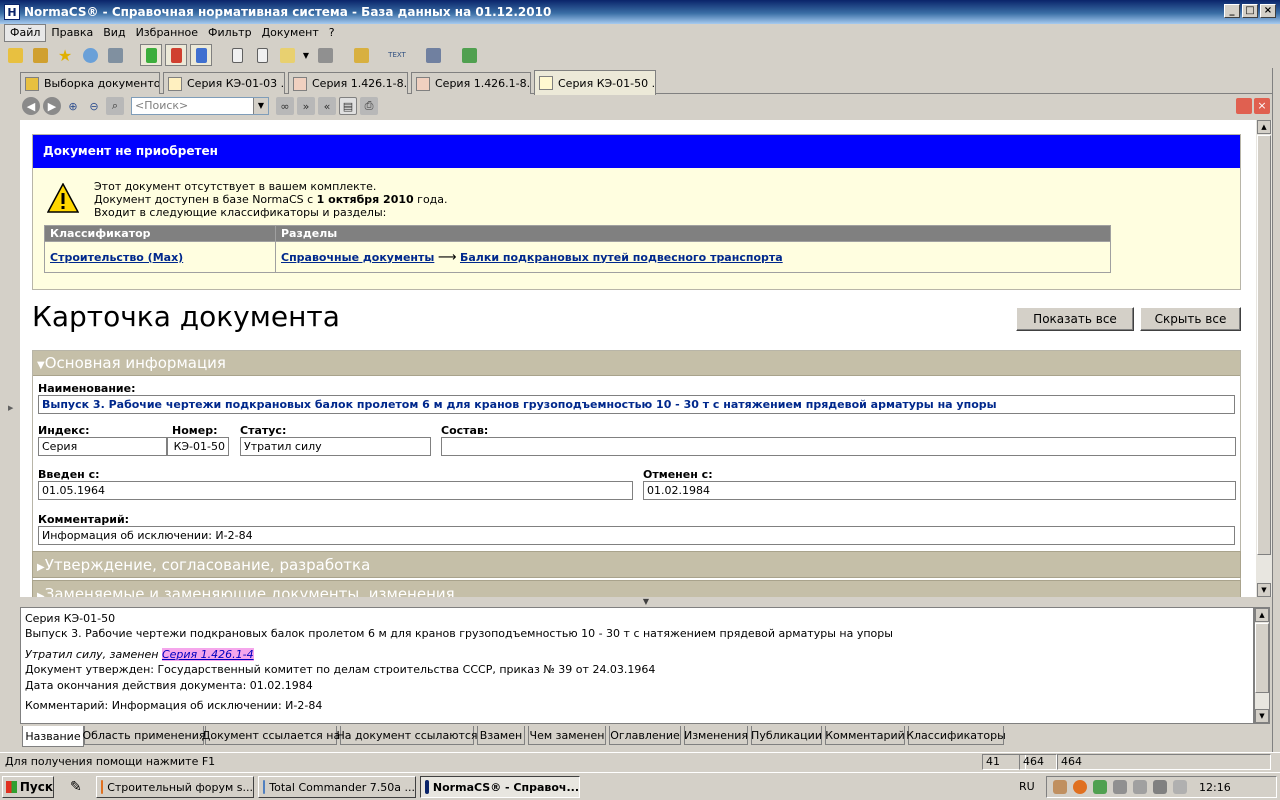 The width and height of the screenshot is (1280, 800). Describe the element at coordinates (287, 55) in the screenshot. I see `document-folder-icon` at that location.